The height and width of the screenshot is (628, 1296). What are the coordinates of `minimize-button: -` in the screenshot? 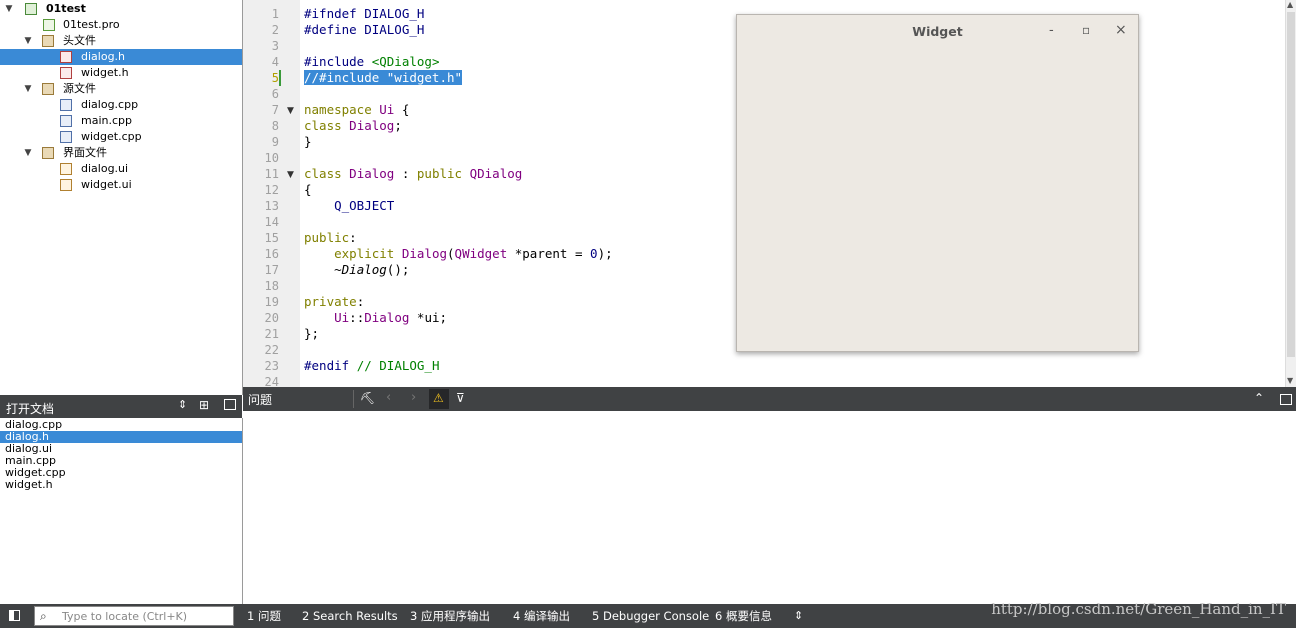 It's located at (1051, 30).